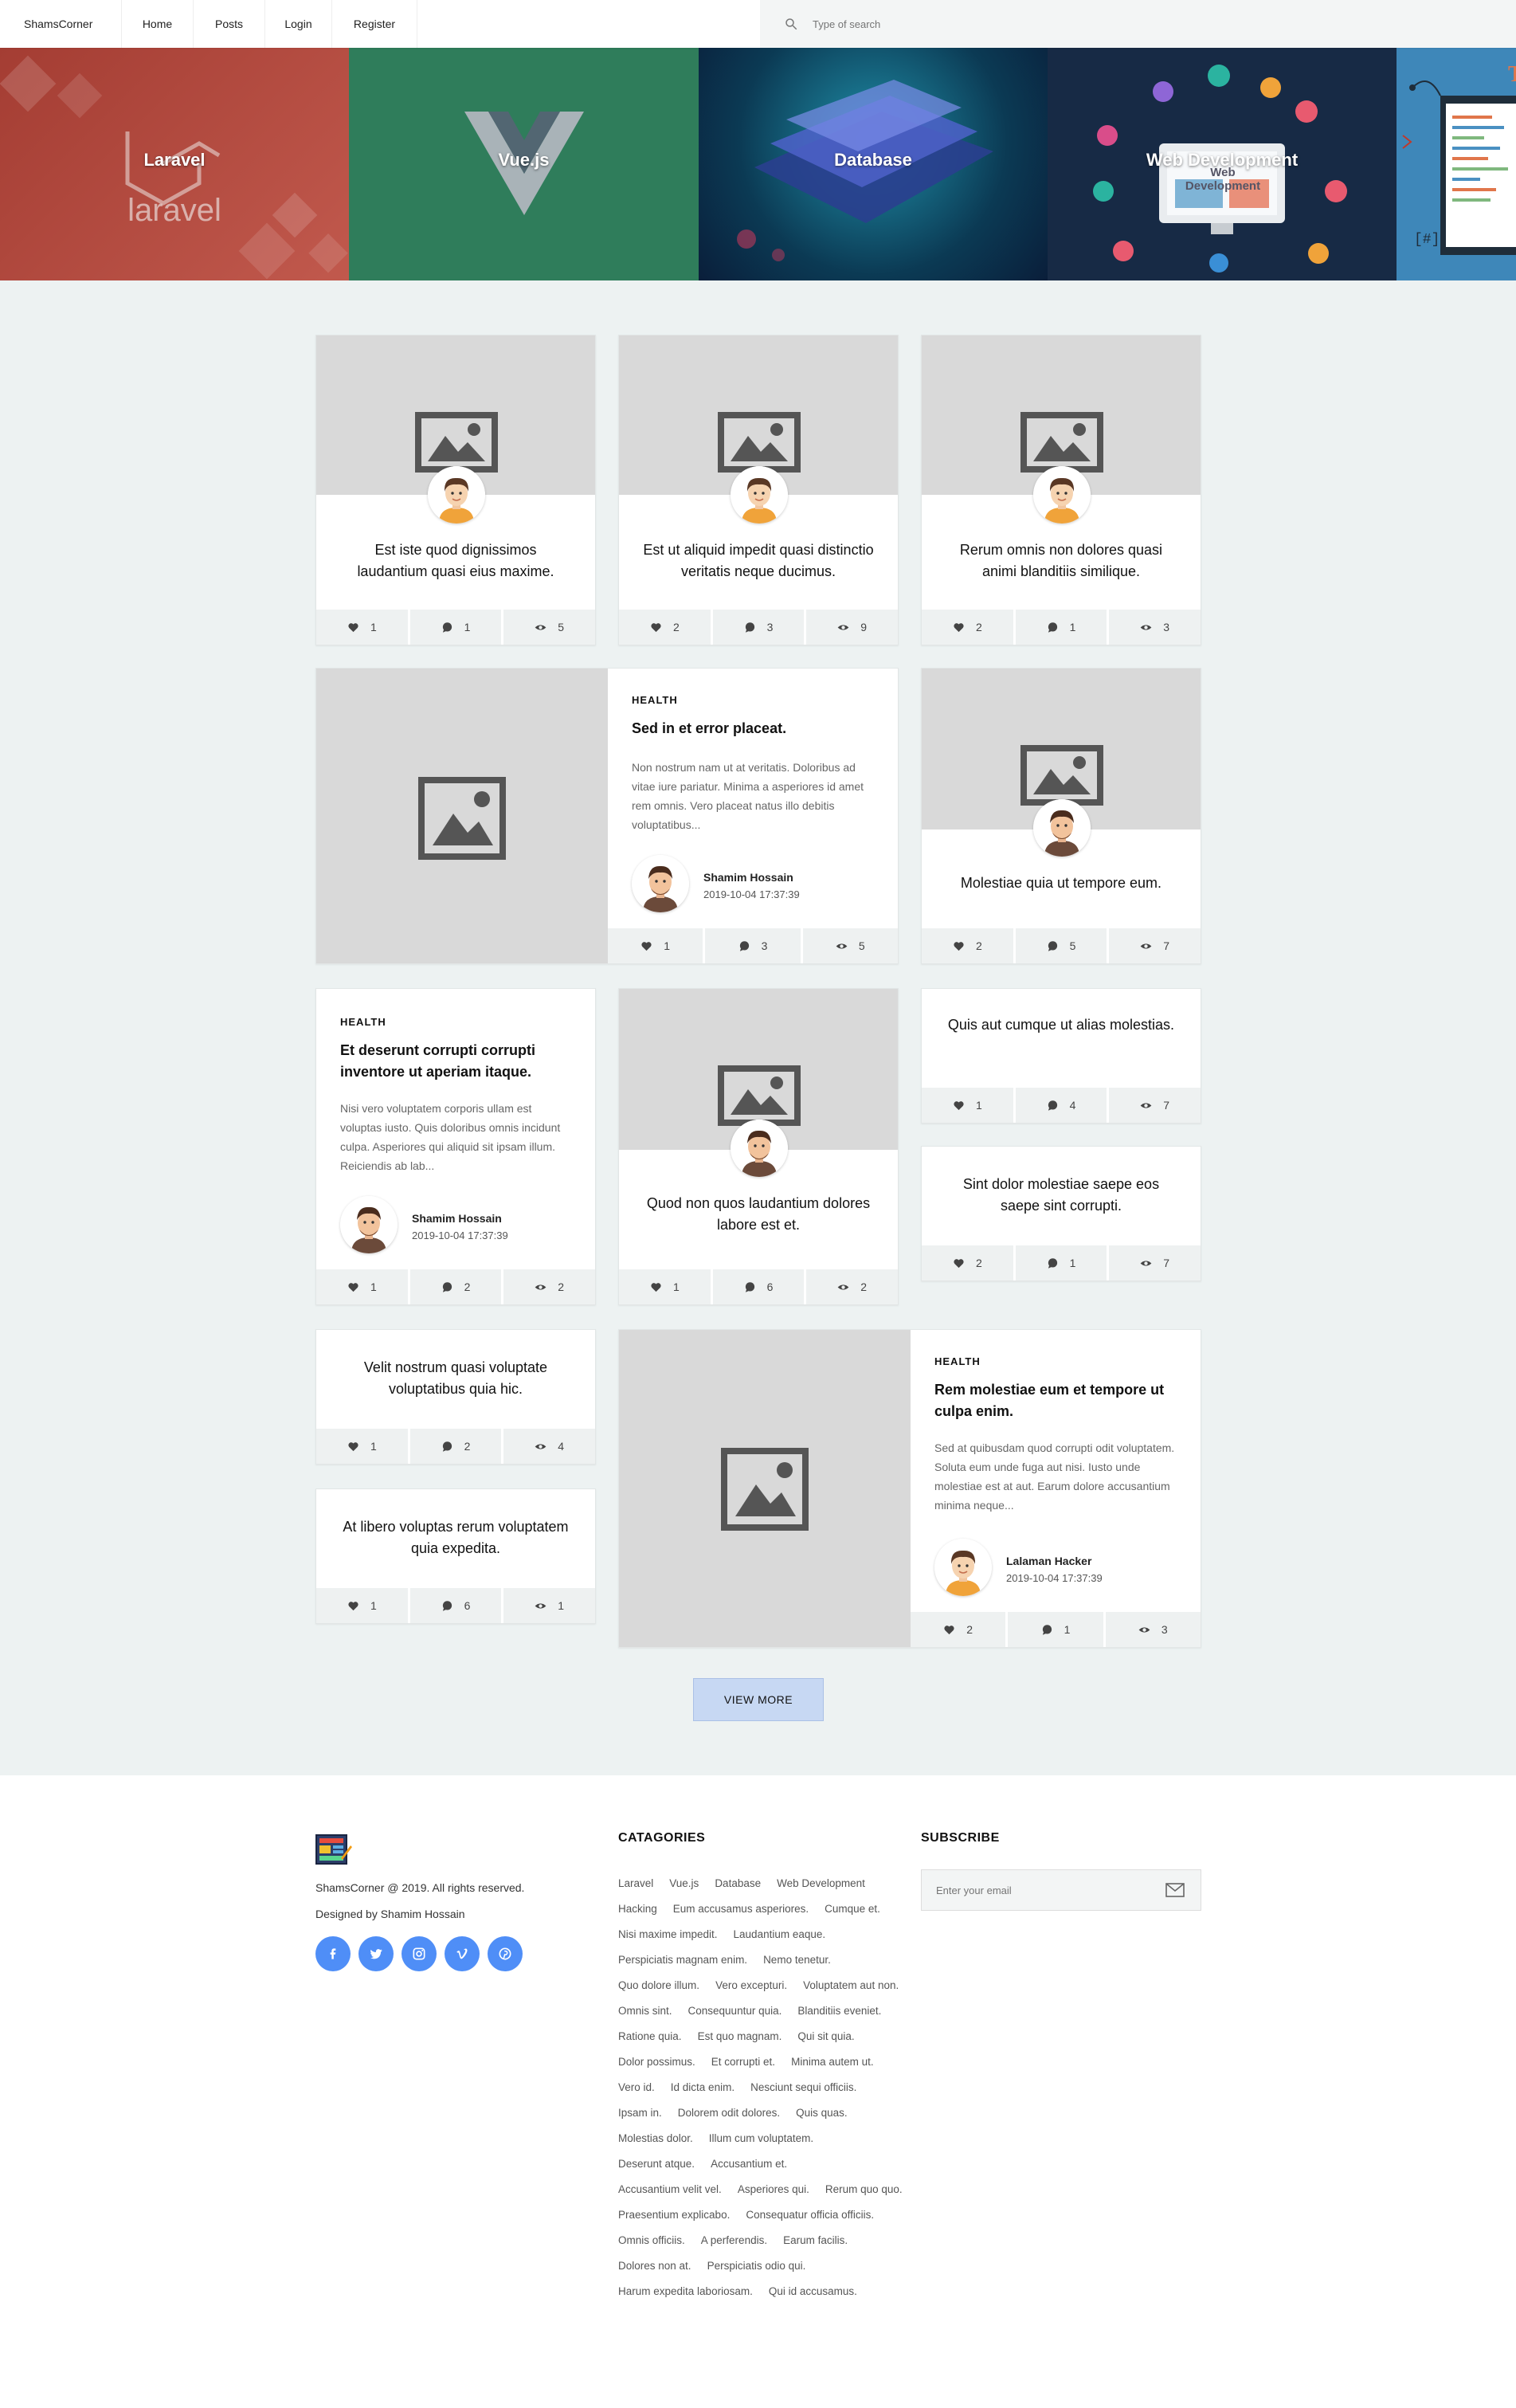 The width and height of the screenshot is (1516, 2408). What do you see at coordinates (651, 2240) in the screenshot?
I see `category-link: Omnis officiis.` at bounding box center [651, 2240].